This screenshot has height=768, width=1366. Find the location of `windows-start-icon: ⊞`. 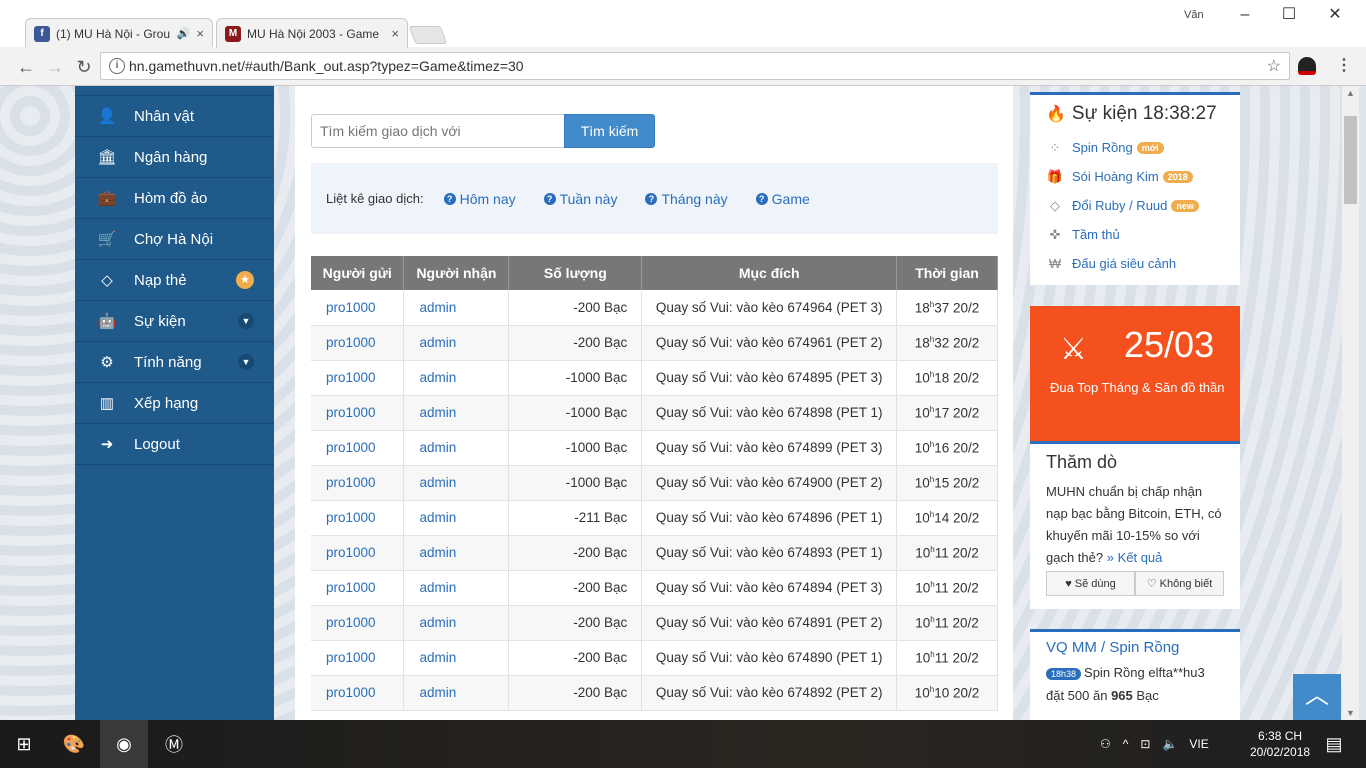

windows-start-icon: ⊞ is located at coordinates (24, 744).